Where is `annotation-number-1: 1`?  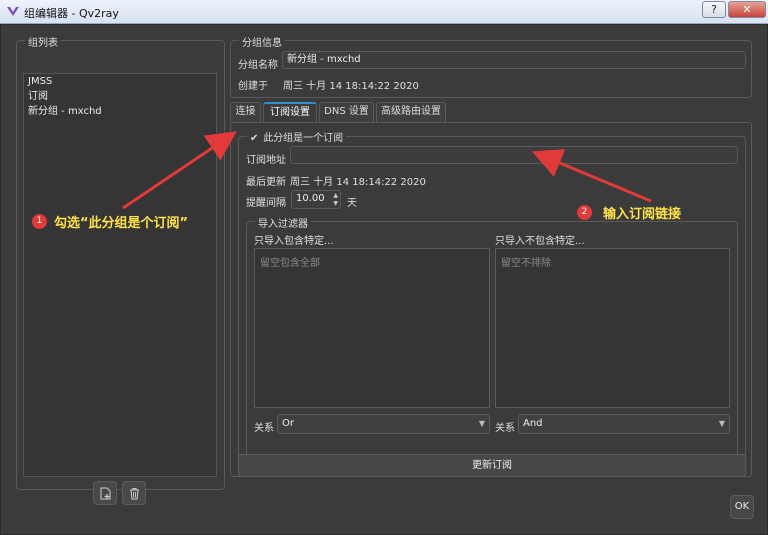
annotation-number-1: 1 is located at coordinates (39, 221).